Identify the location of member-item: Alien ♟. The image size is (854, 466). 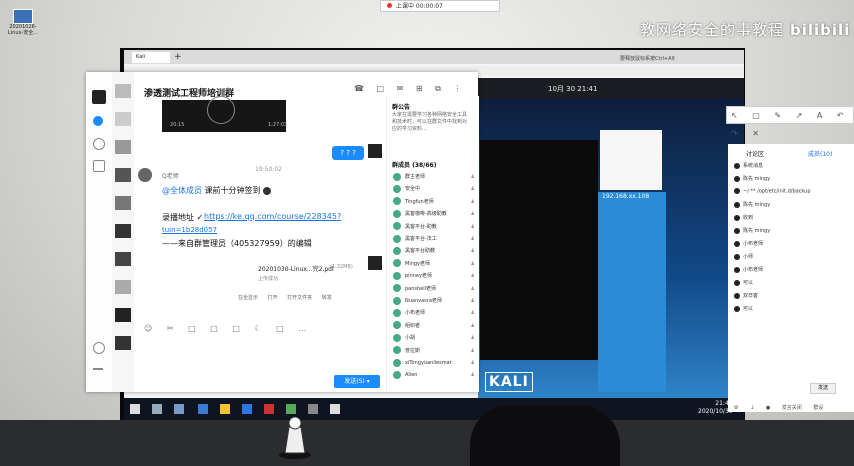
(435, 375).